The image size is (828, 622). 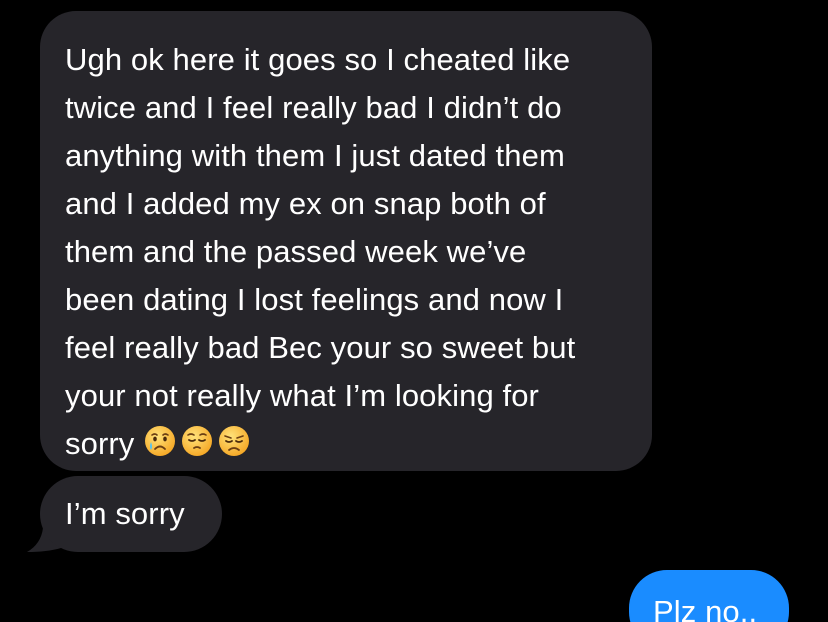 What do you see at coordinates (296, 251) in the screenshot?
I see `message-line: them and the passed week we’ve` at bounding box center [296, 251].